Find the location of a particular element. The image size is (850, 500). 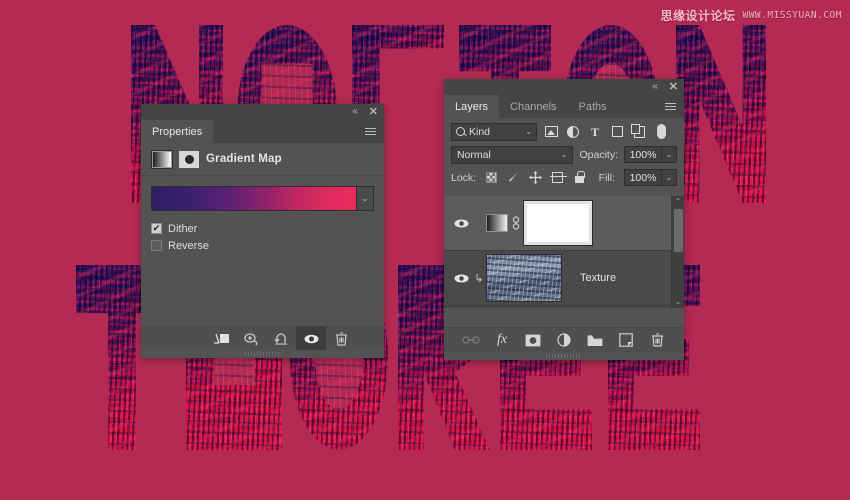

reset-button is located at coordinates (281, 339).